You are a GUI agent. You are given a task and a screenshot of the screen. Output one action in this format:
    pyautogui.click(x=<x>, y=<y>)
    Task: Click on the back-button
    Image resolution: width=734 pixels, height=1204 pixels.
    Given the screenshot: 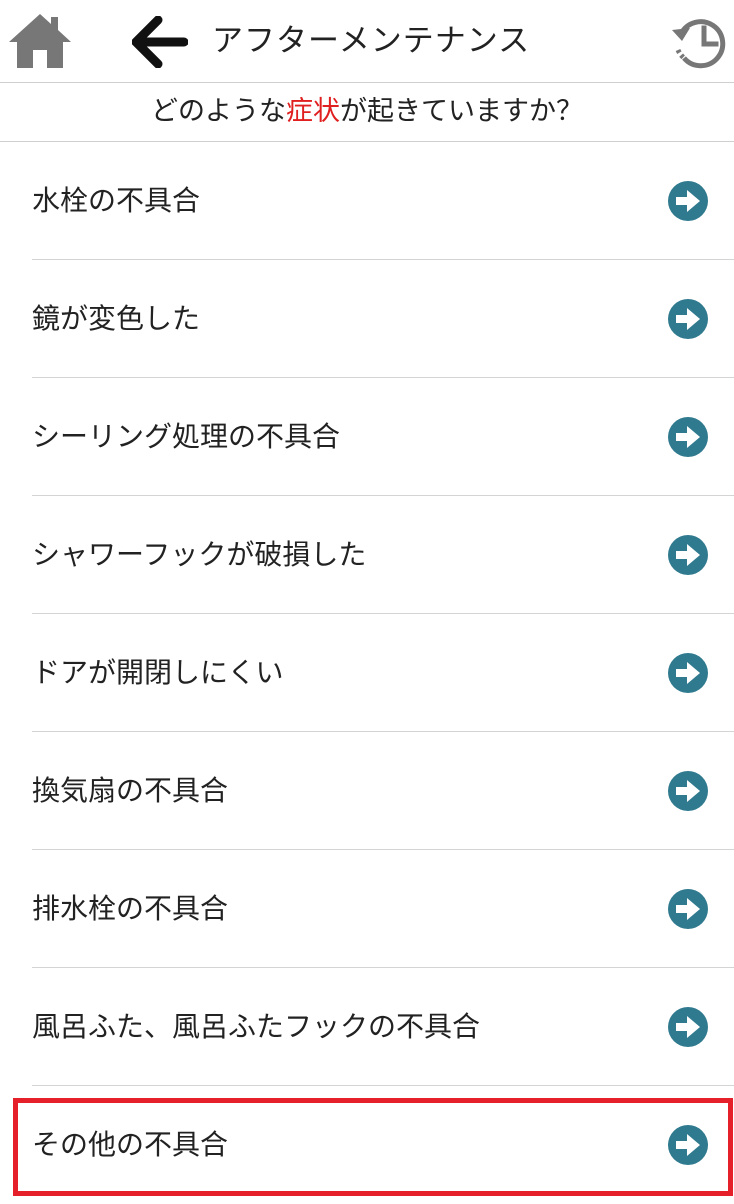 What is the action you would take?
    pyautogui.click(x=160, y=42)
    